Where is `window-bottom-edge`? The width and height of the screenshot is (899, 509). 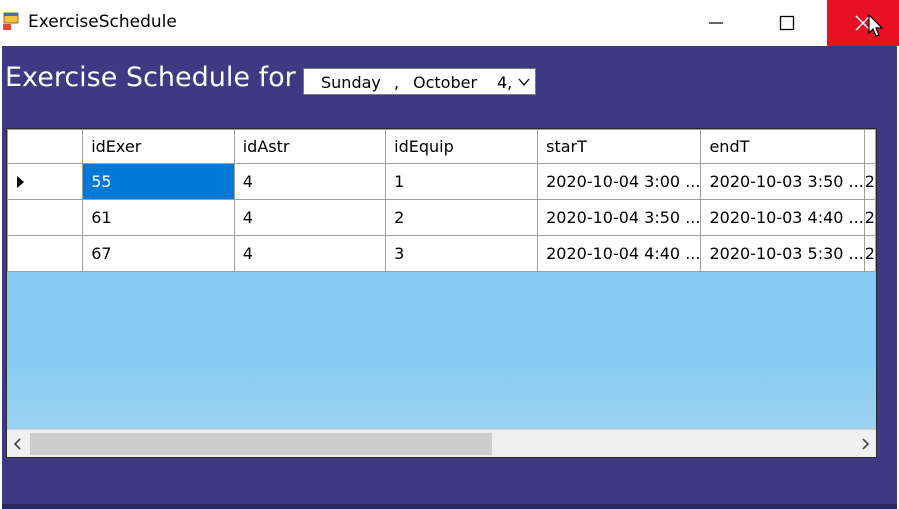
window-bottom-edge is located at coordinates (449, 506).